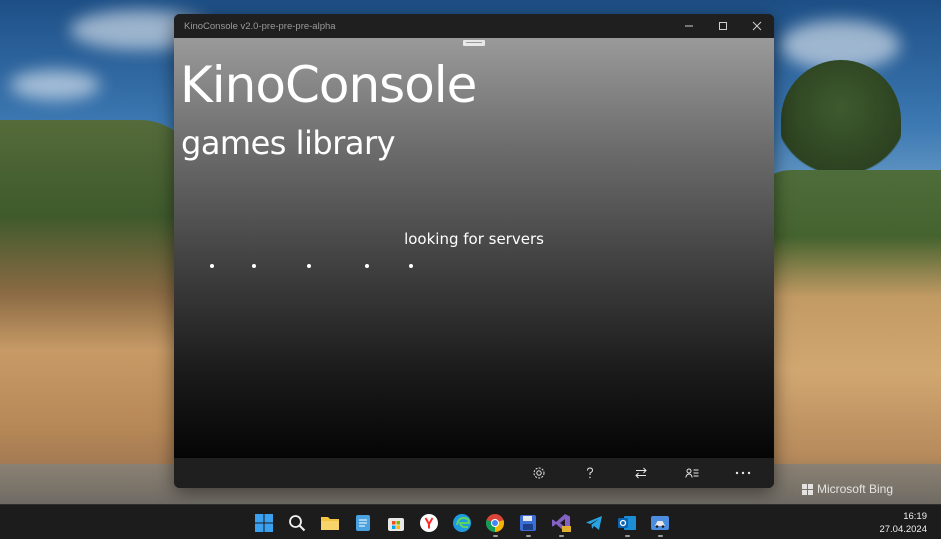 The image size is (941, 539). Describe the element at coordinates (474, 26) in the screenshot. I see `window-titlebar: KinoConsole v2.0-pre-pre-pre-alpha` at that location.